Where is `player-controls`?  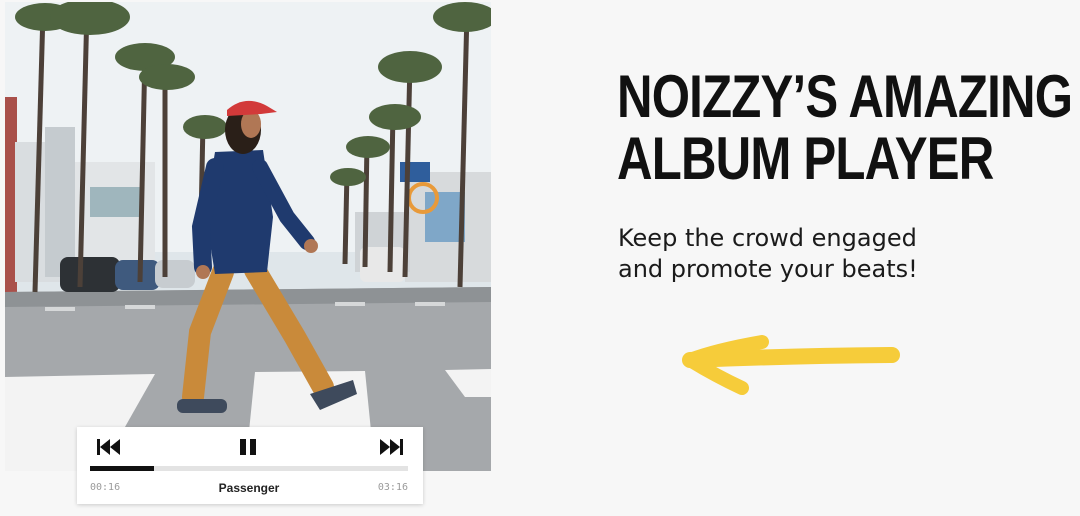 player-controls is located at coordinates (250, 447).